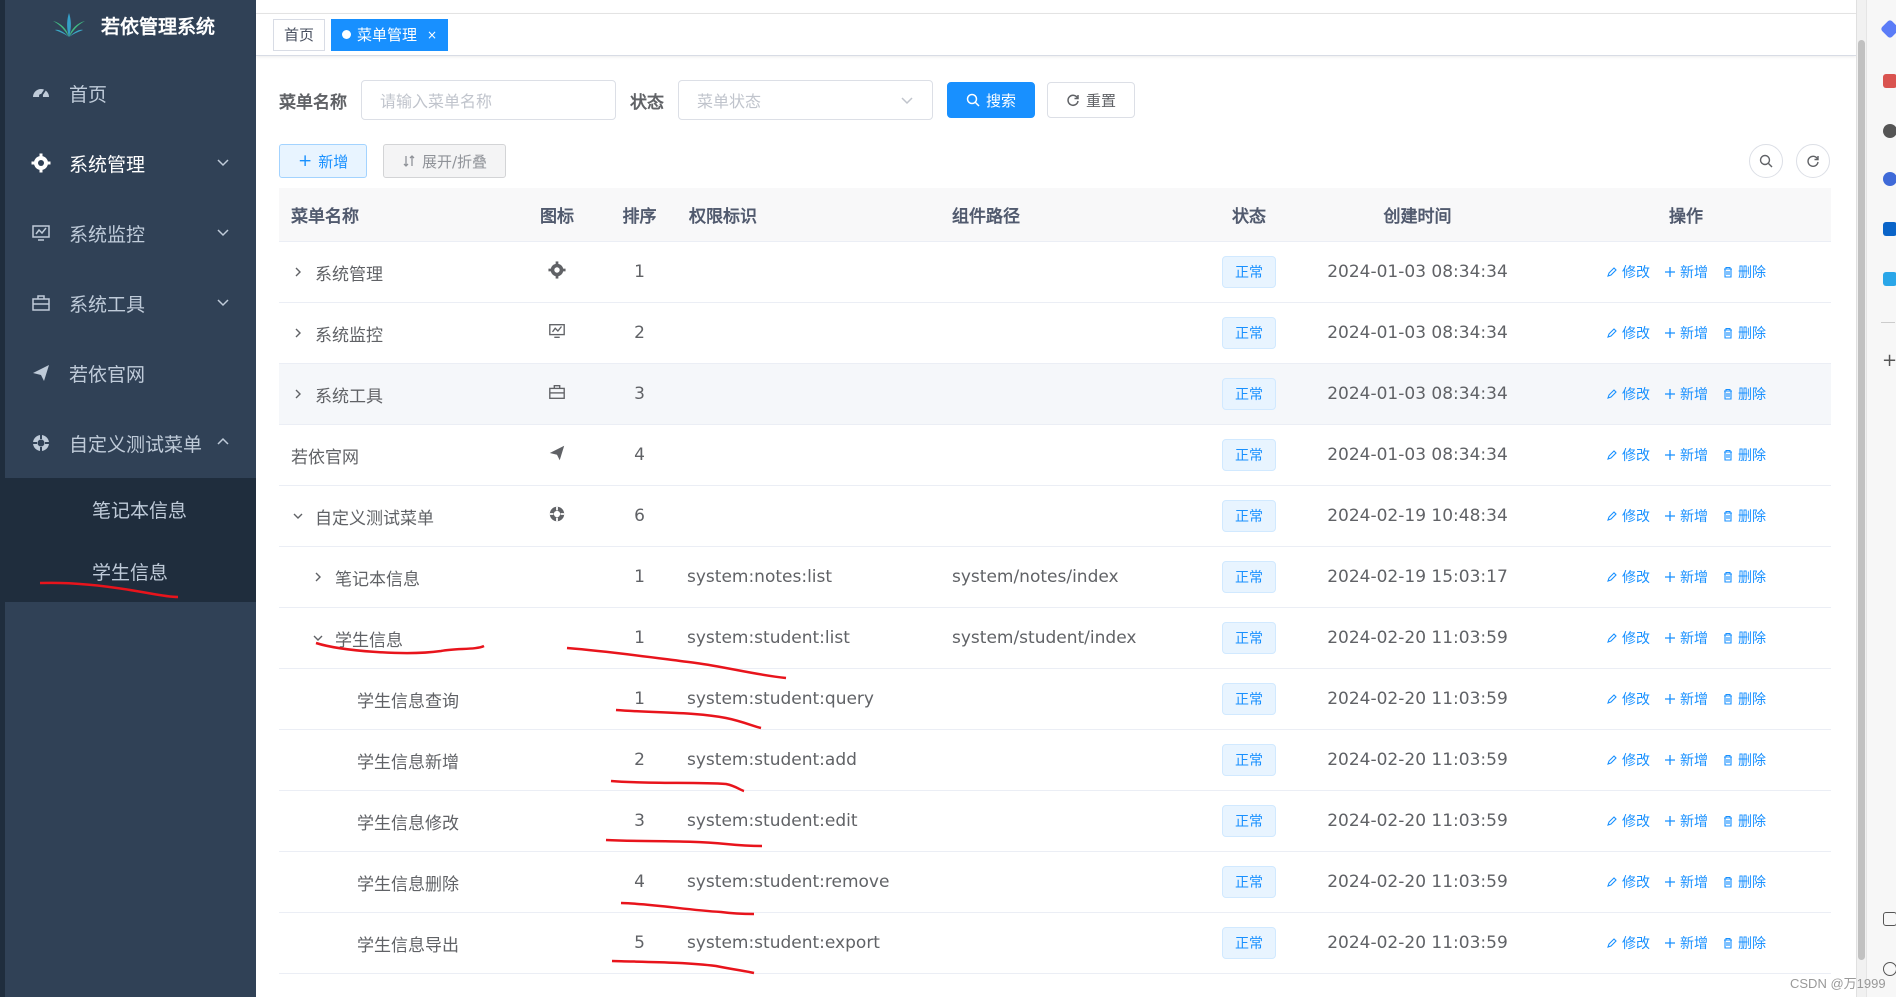  Describe the element at coordinates (1889, 81) in the screenshot. I see `briefcase-icon` at that location.